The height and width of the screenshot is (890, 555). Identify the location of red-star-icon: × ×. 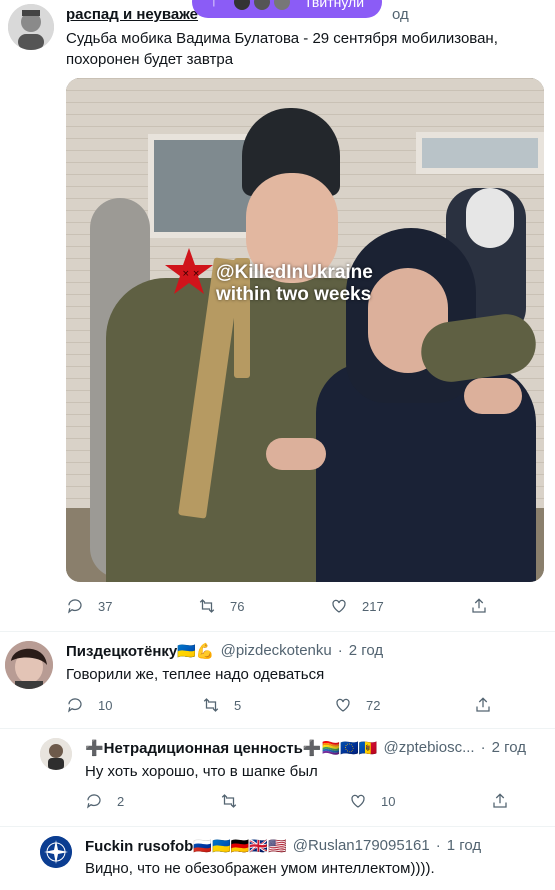
(189, 271).